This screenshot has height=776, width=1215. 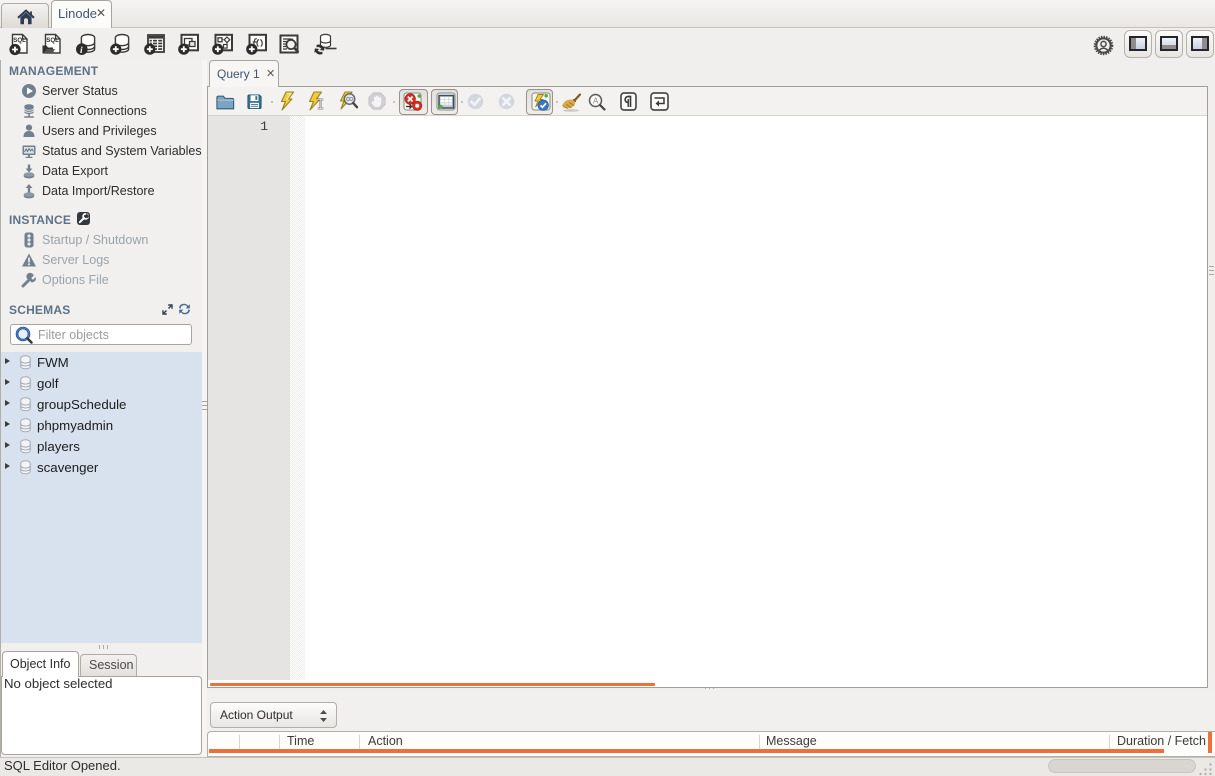 I want to click on svg-text: A, so click(x=596, y=101).